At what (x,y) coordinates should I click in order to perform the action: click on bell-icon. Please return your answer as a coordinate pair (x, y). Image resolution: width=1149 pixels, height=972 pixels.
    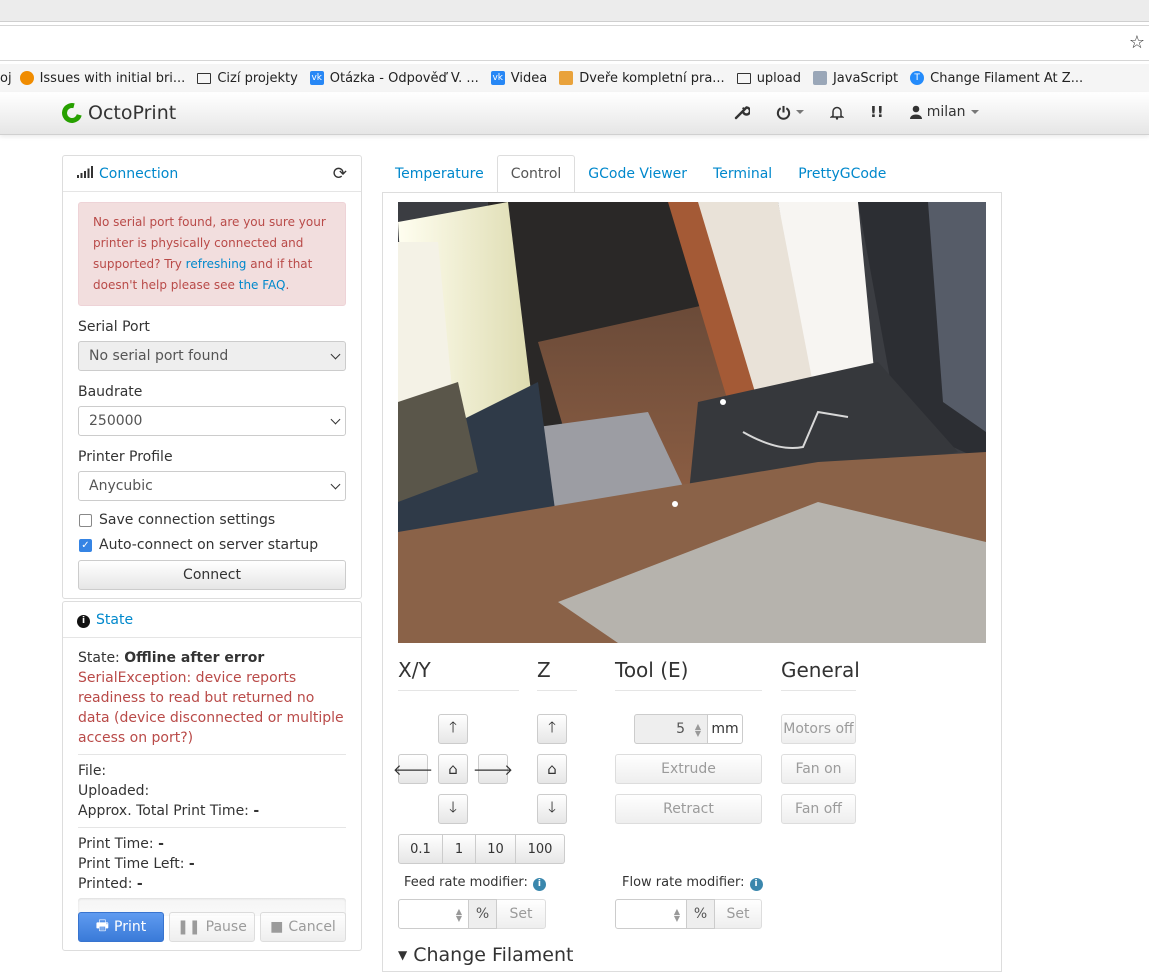
    Looking at the image, I should click on (837, 112).